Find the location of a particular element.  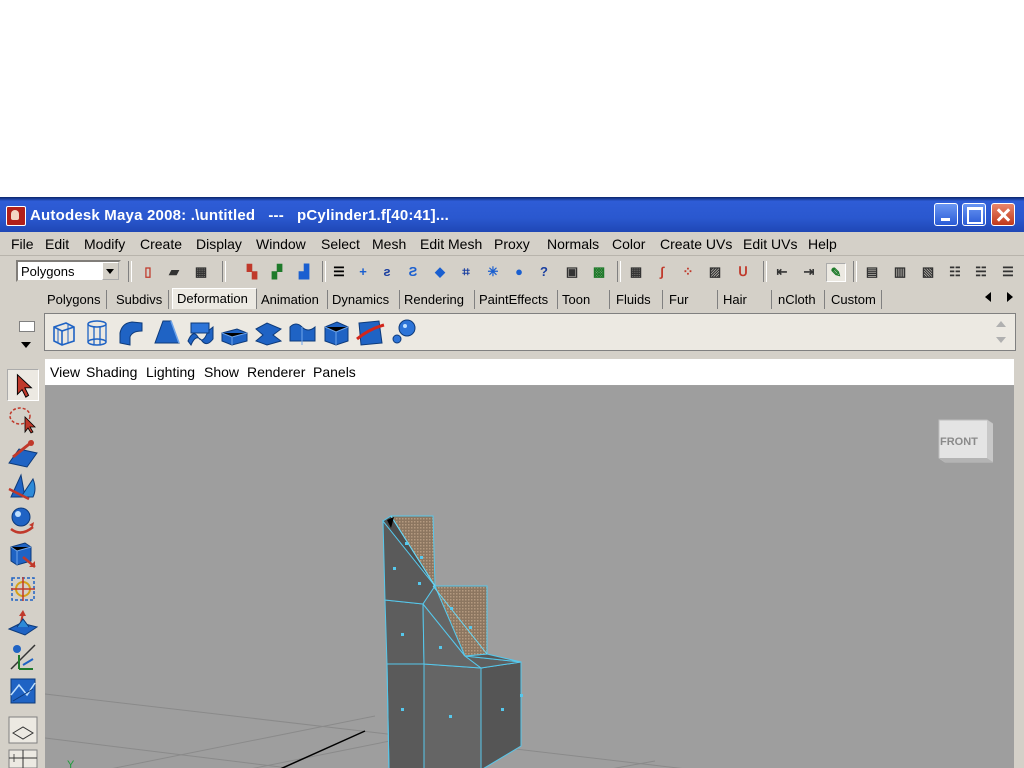

maximize-icon is located at coordinates (974, 214).